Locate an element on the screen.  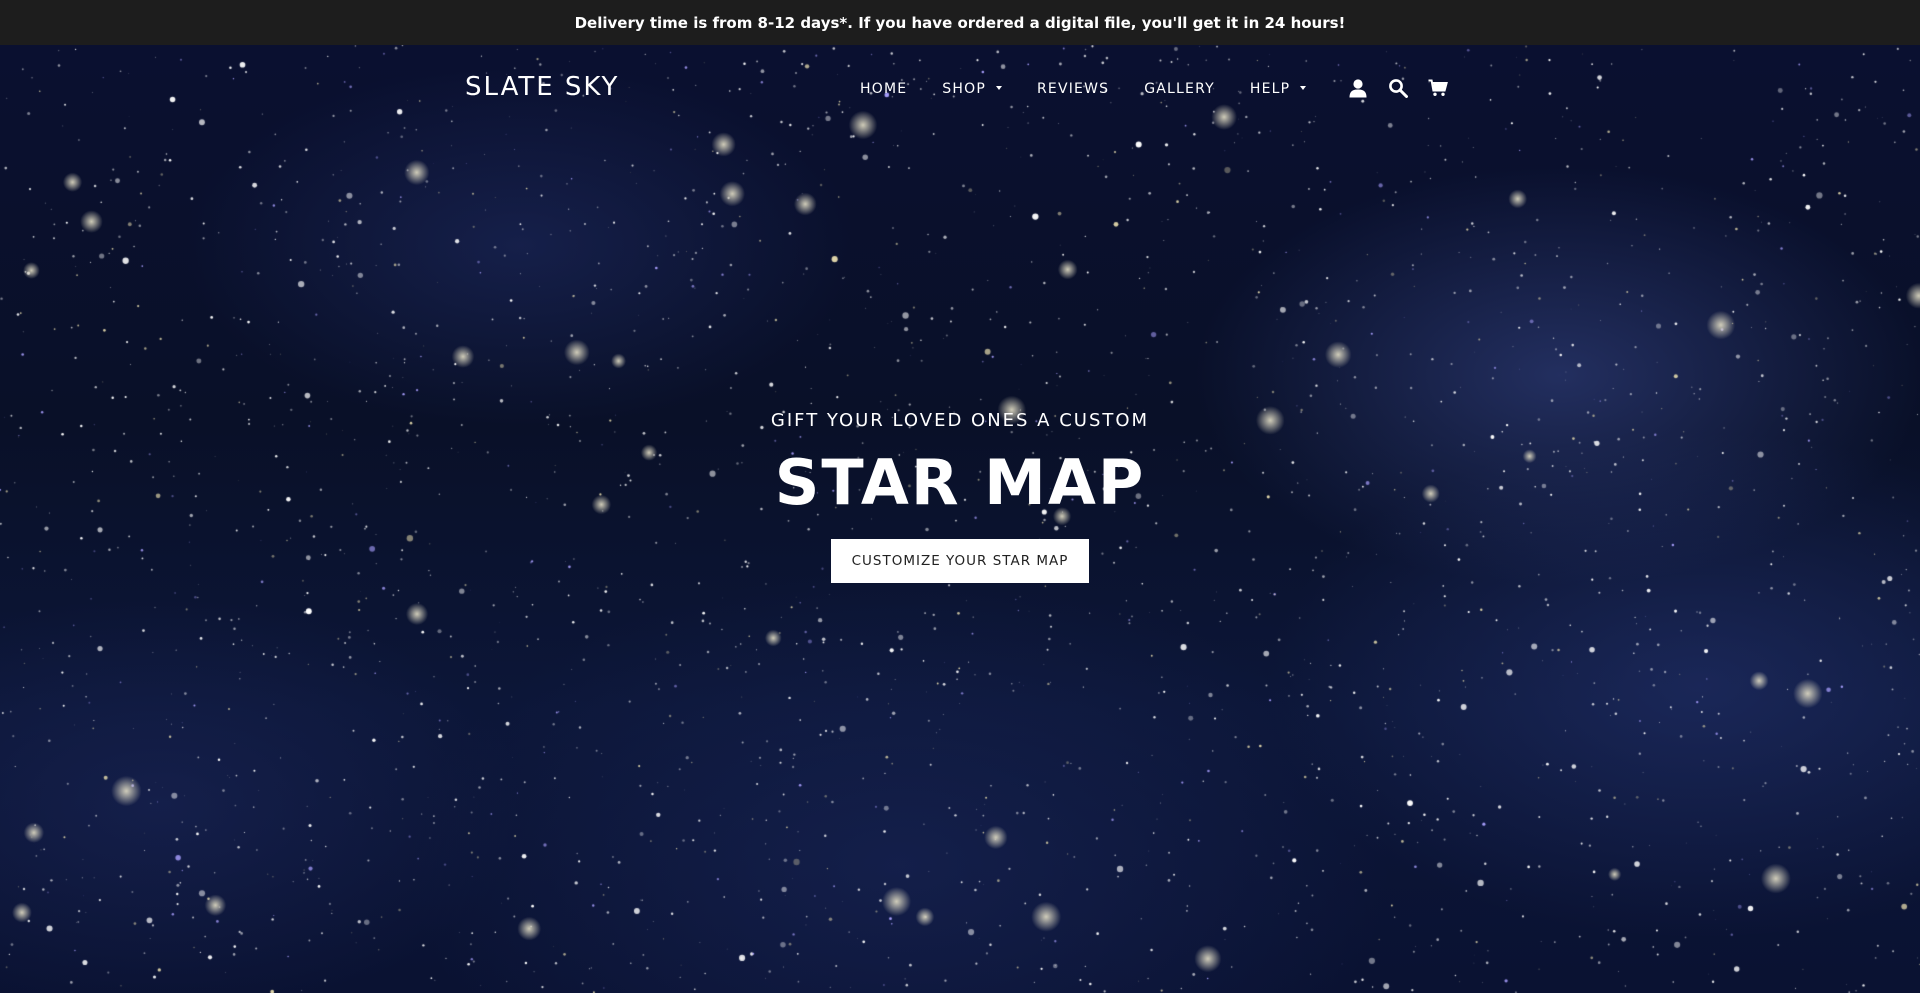
nav-home-label: HOME is located at coordinates (884, 89).